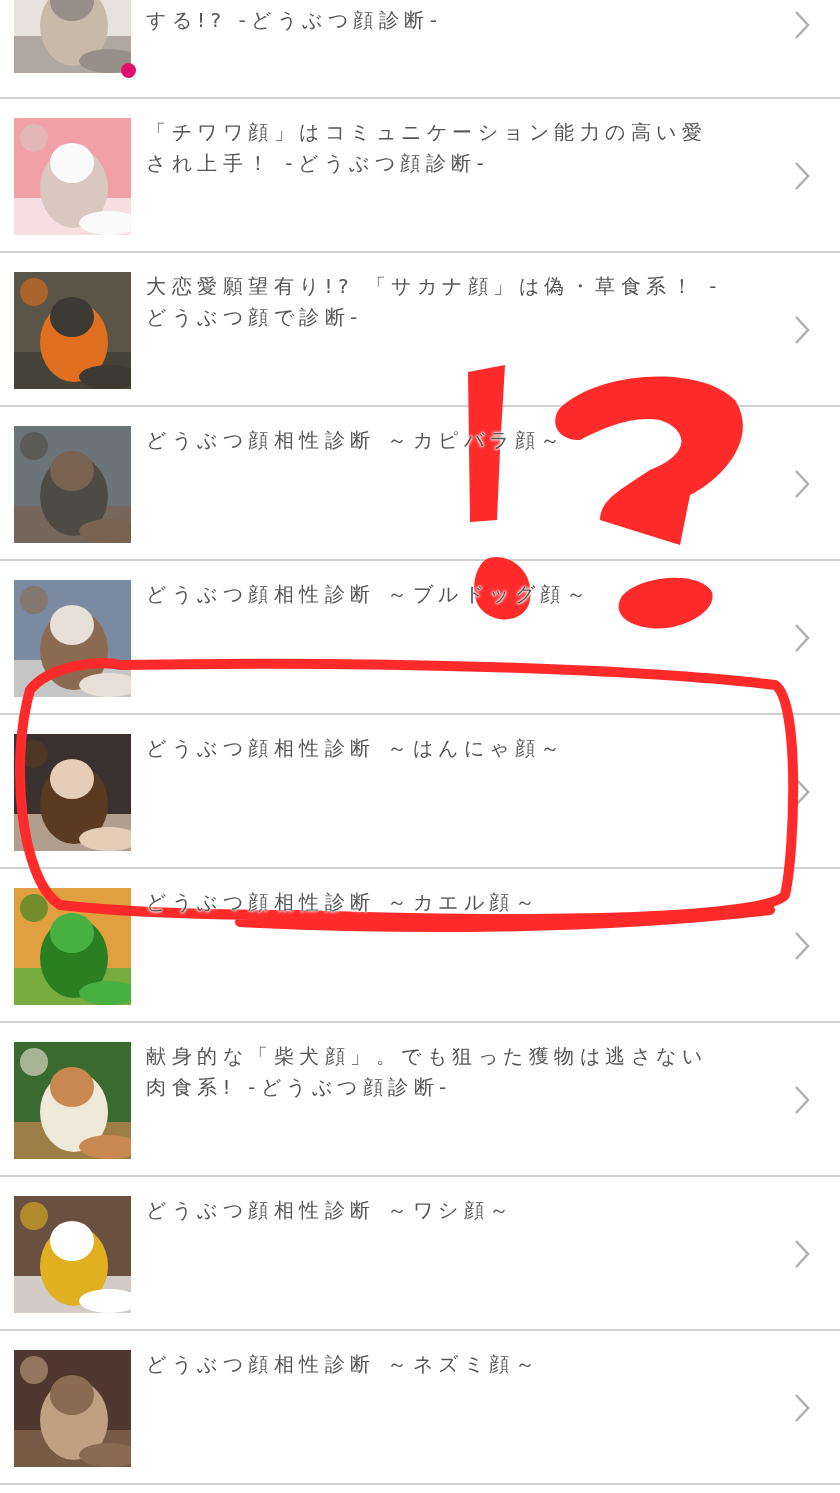 The width and height of the screenshot is (840, 1493). What do you see at coordinates (436, 148) in the screenshot?
I see `article-title: 「チワワ顔」はコミュニケーション能力の高い愛され上手！ -どうぶつ顔診断-` at bounding box center [436, 148].